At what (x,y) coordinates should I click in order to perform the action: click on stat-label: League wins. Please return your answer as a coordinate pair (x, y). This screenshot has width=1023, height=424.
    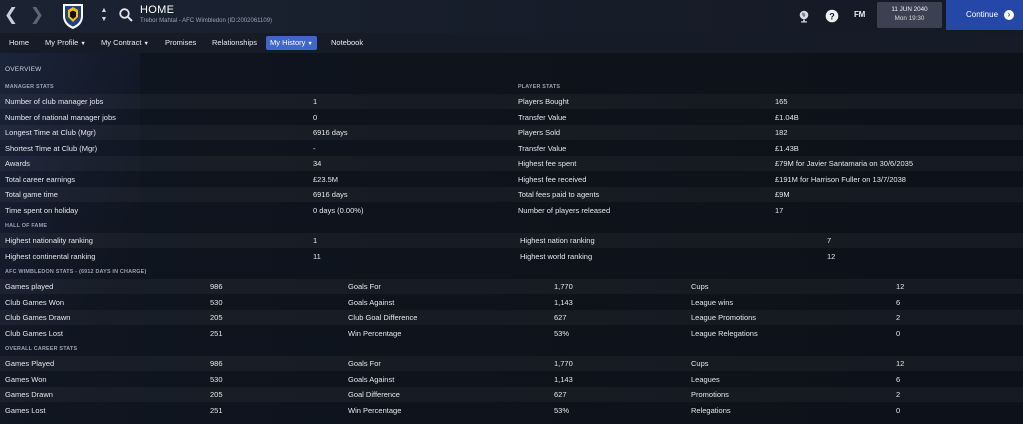
    Looking at the image, I should click on (712, 302).